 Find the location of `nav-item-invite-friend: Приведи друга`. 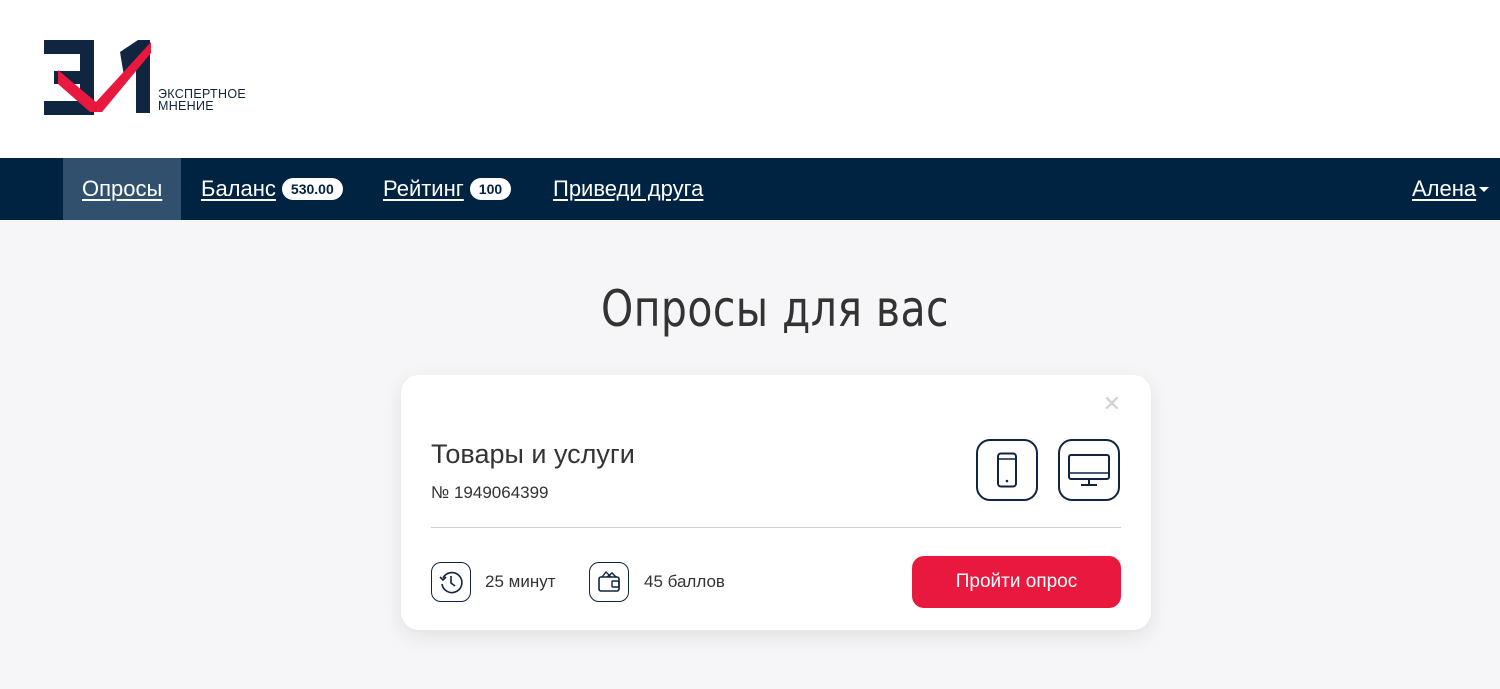

nav-item-invite-friend: Приведи друга is located at coordinates (628, 189).